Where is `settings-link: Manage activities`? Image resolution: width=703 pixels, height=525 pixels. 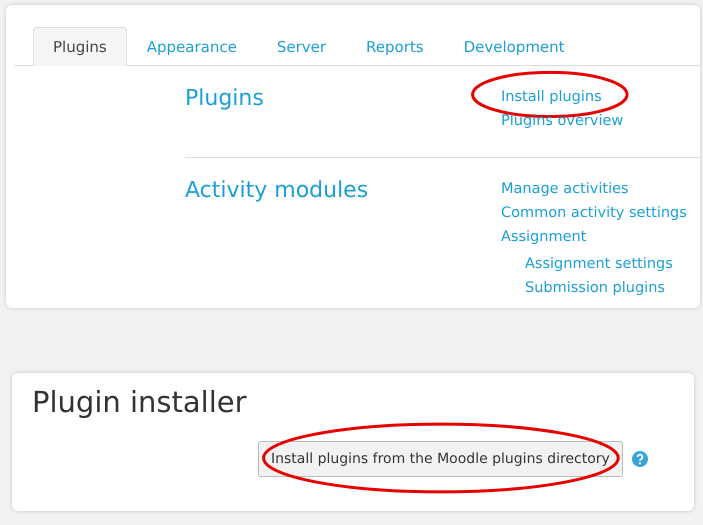
settings-link: Manage activities is located at coordinates (565, 189).